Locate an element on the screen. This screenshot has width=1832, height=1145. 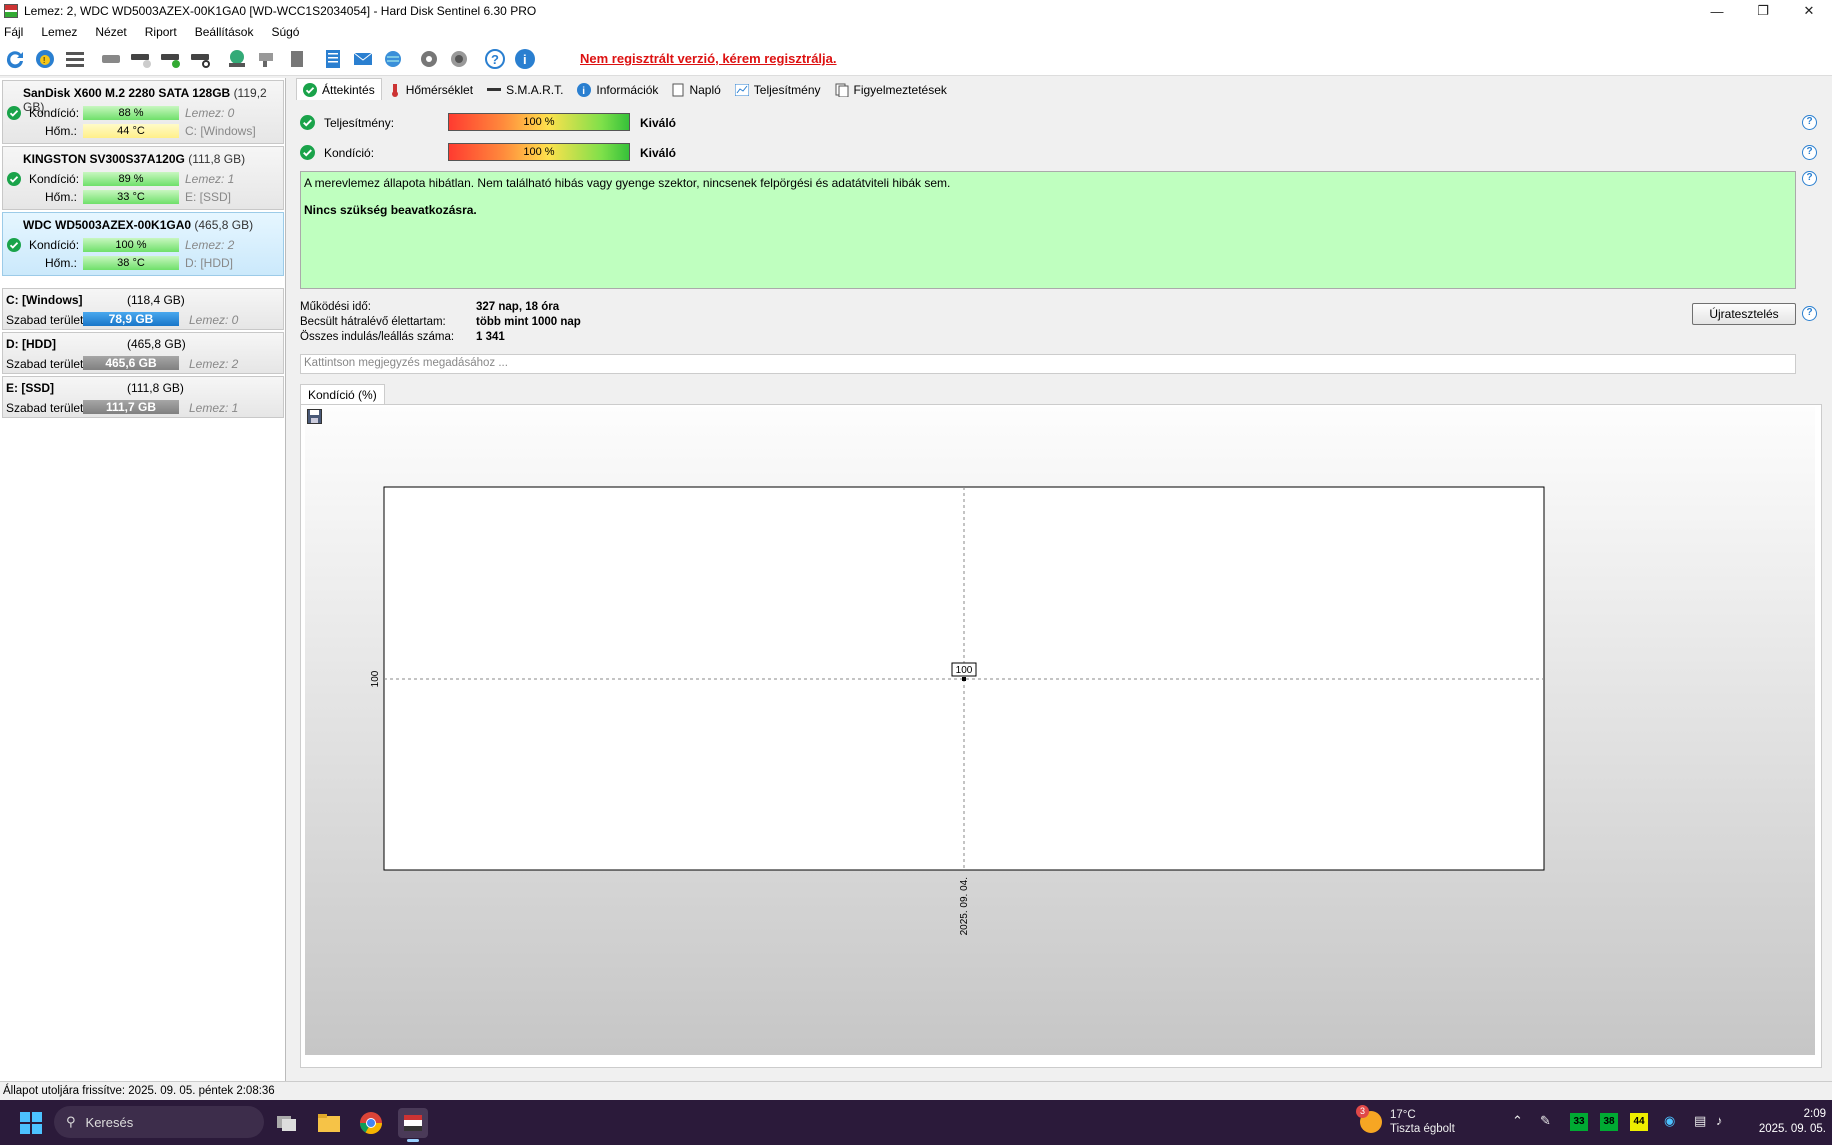
free-space-bar: 111,7 GB is located at coordinates (131, 407).